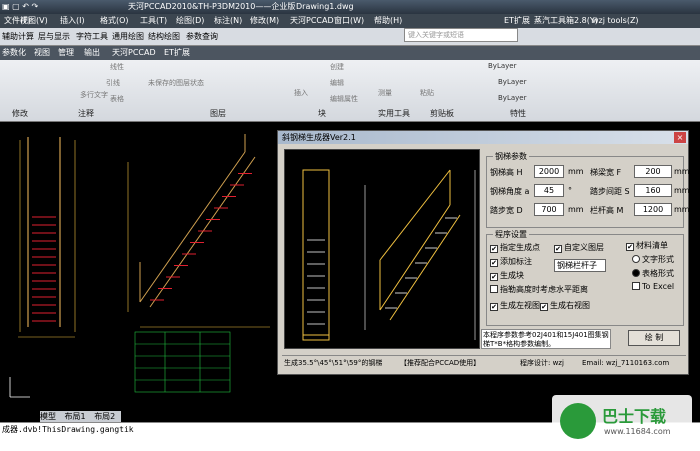 This screenshot has width=700, height=451. What do you see at coordinates (264, 21) in the screenshot?
I see `menu-item: 修改(M)` at bounding box center [264, 21].